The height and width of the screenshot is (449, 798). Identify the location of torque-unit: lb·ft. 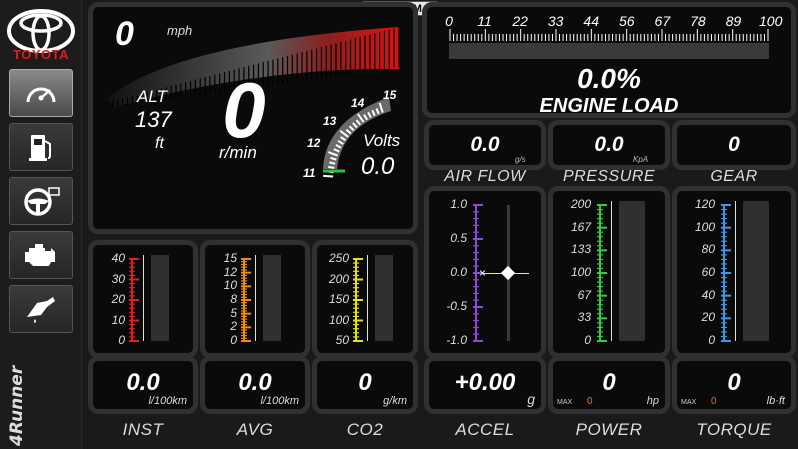
(775, 401).